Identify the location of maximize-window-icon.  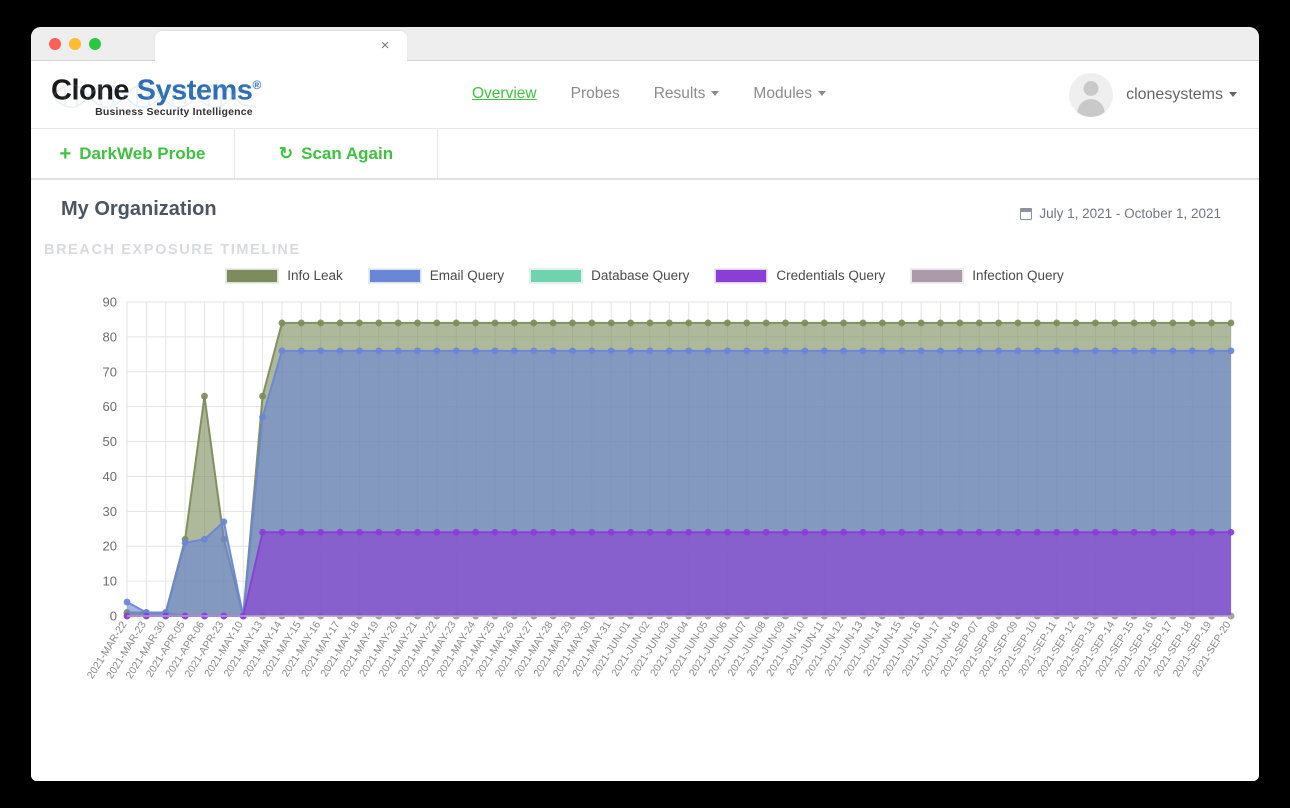
(95, 44).